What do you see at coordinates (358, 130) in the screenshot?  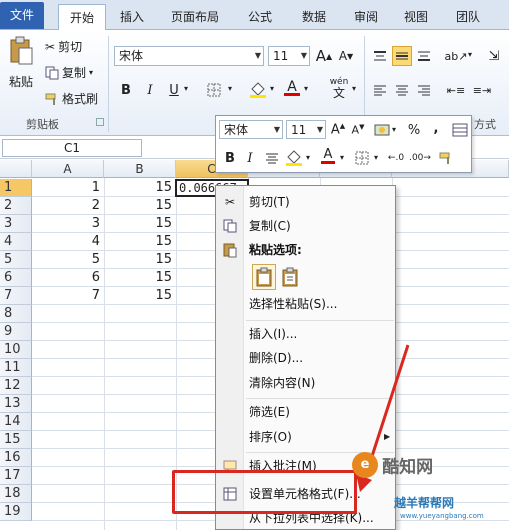 I see `mini-shrink-font-button: A▼` at bounding box center [358, 130].